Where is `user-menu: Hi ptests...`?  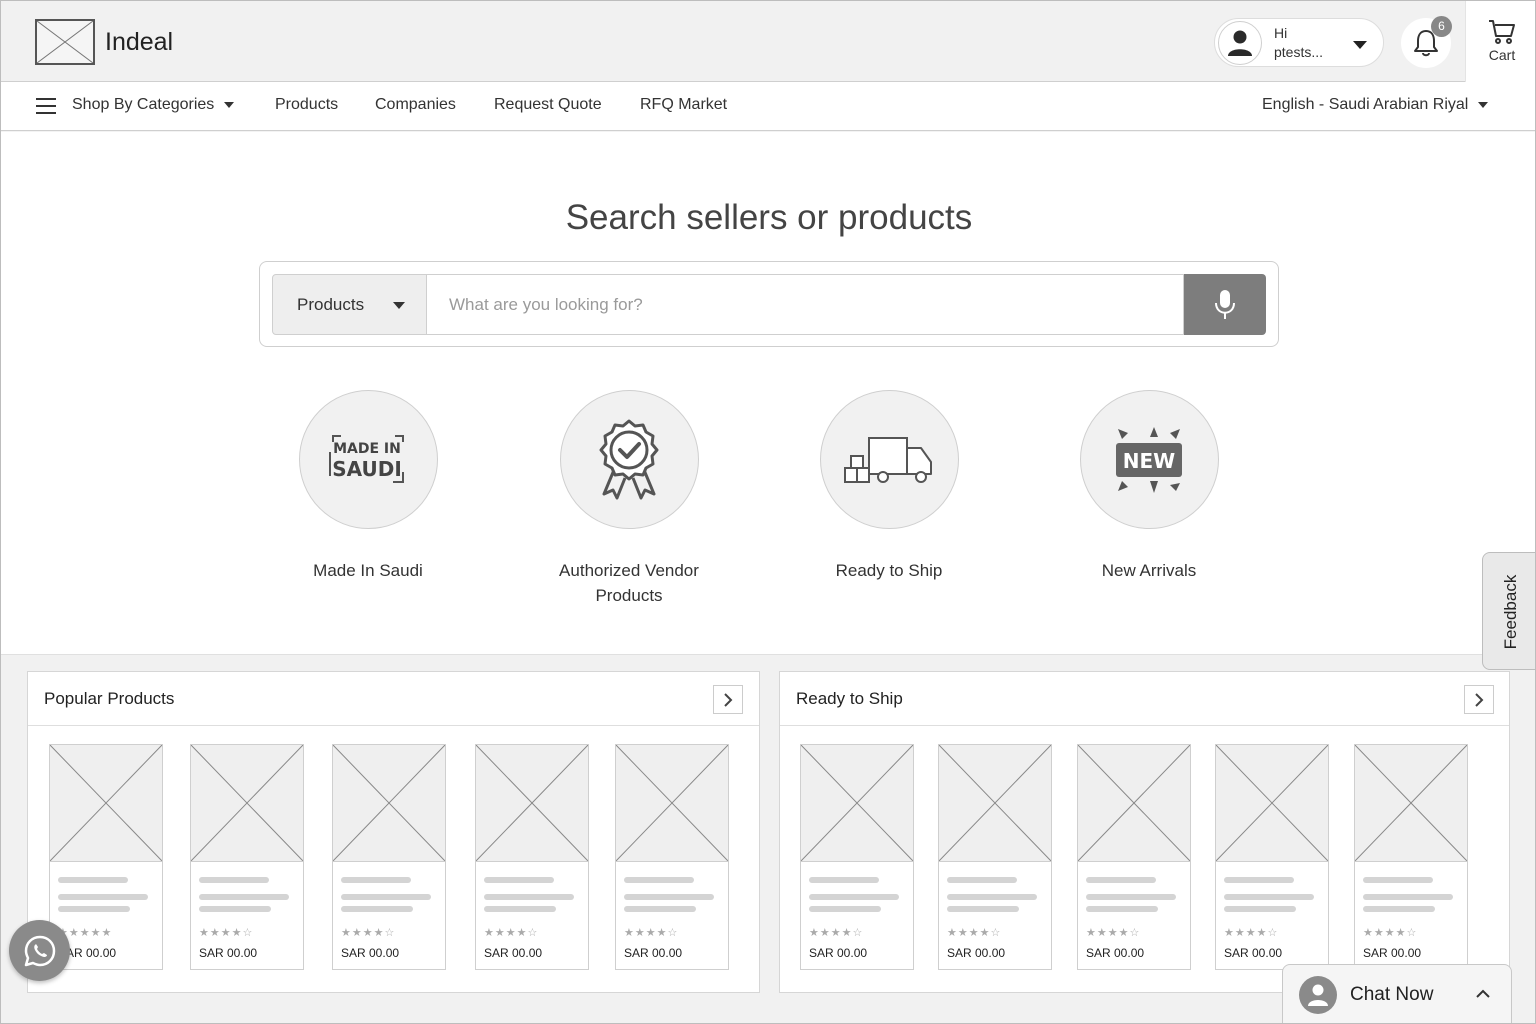 user-menu: Hi ptests... is located at coordinates (1299, 42).